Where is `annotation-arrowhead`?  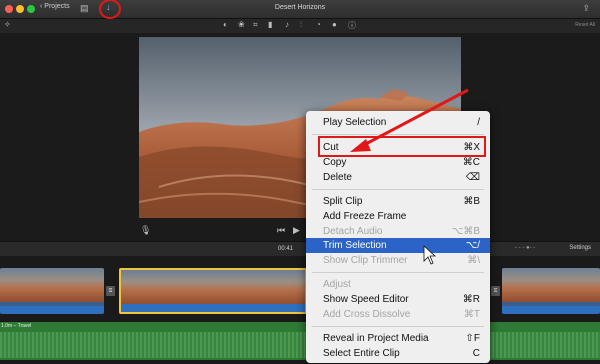
annotation-arrowhead is located at coordinates (360, 145).